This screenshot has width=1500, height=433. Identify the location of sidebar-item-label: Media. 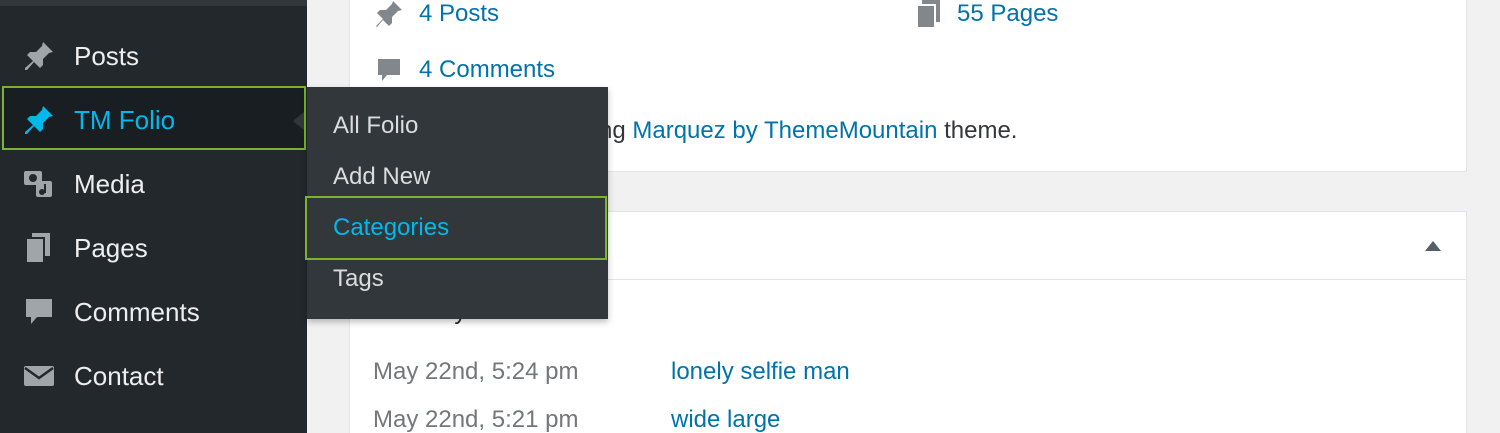
(109, 183).